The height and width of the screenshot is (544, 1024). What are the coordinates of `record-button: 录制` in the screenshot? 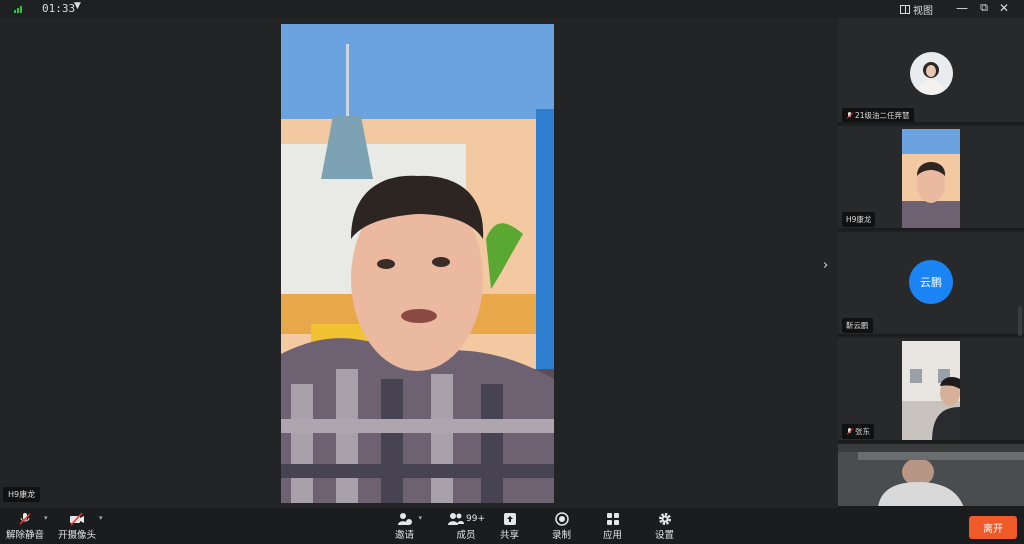 It's located at (561, 526).